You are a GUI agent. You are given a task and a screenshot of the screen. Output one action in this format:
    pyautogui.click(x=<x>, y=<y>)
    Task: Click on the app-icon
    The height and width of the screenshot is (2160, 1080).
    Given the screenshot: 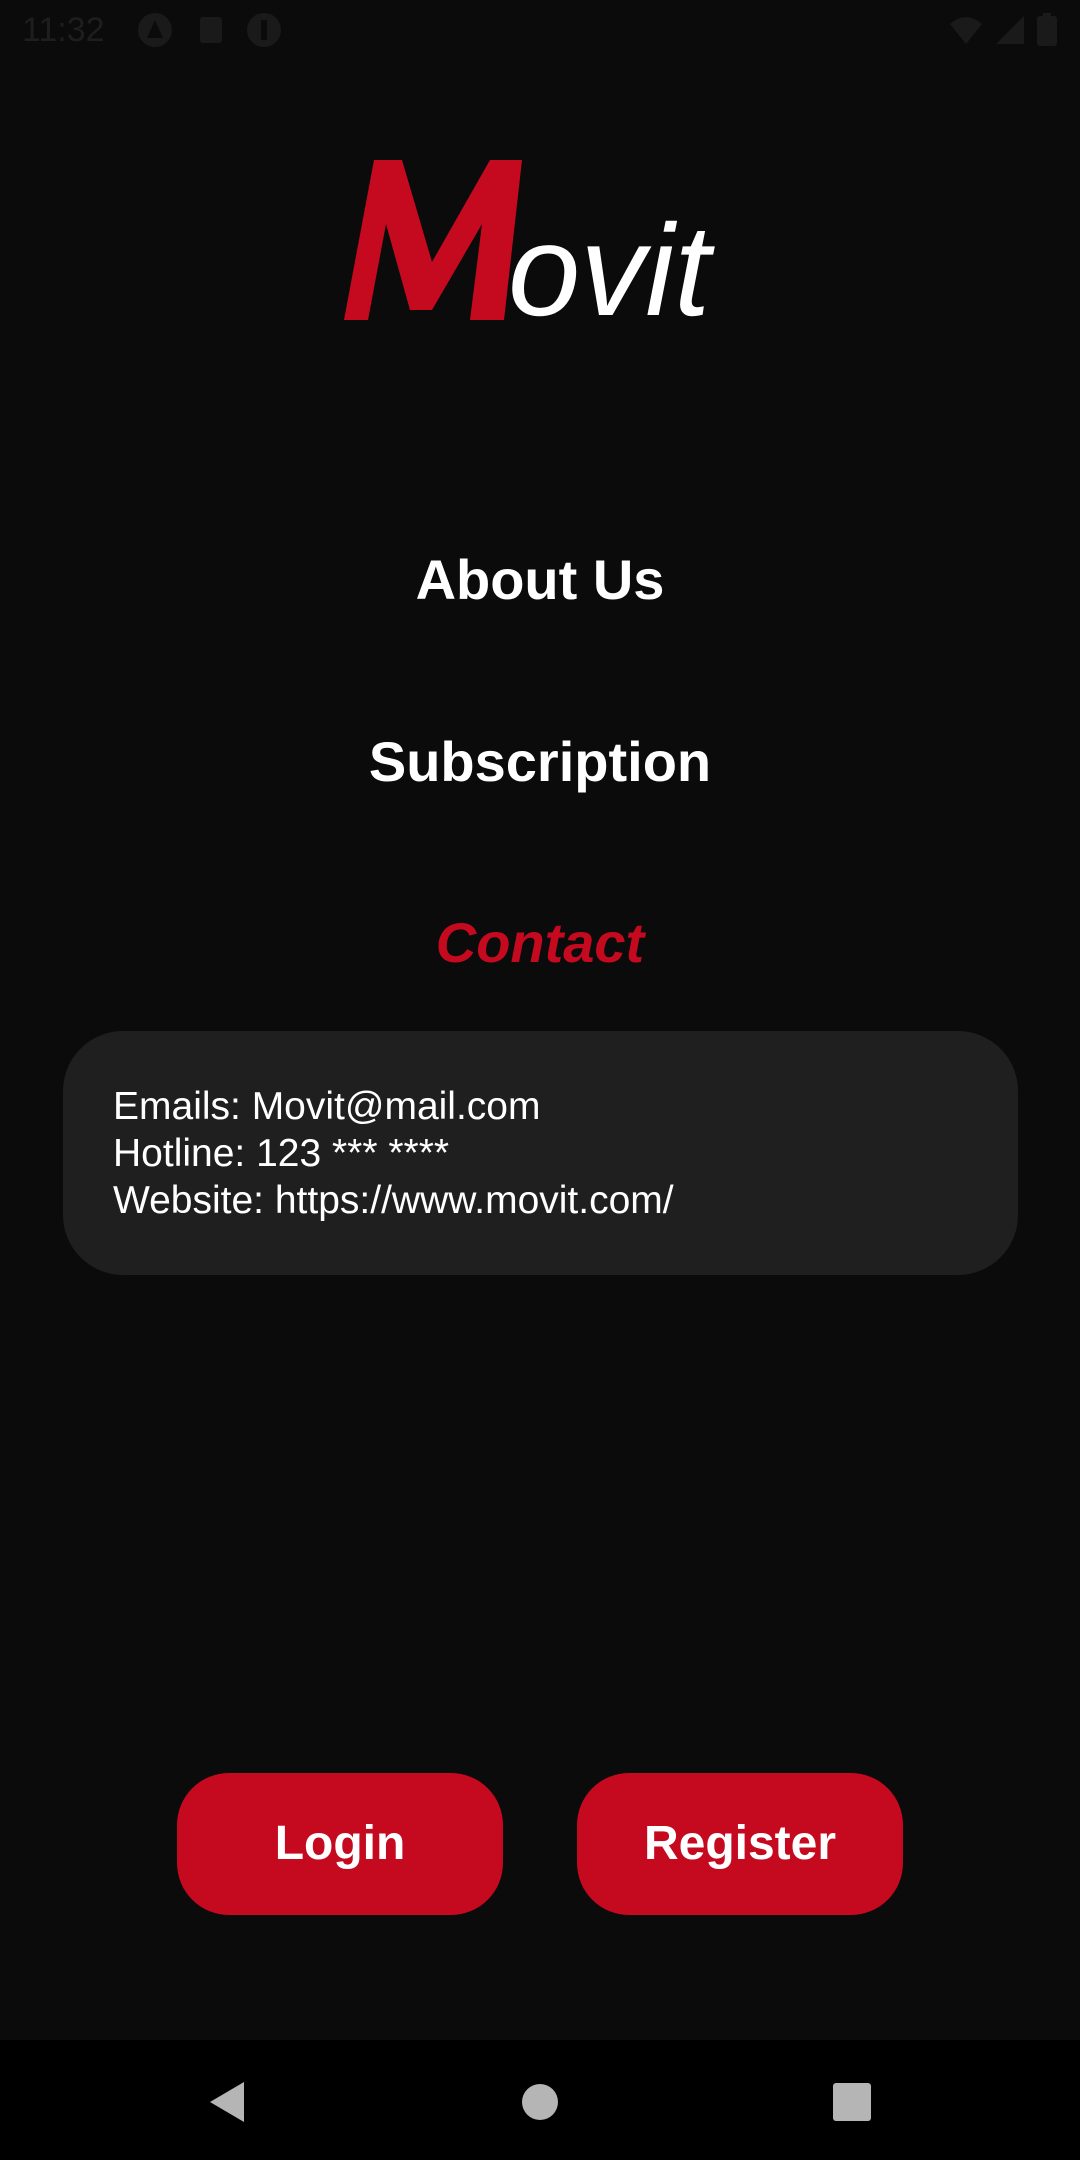 What is the action you would take?
    pyautogui.click(x=264, y=30)
    